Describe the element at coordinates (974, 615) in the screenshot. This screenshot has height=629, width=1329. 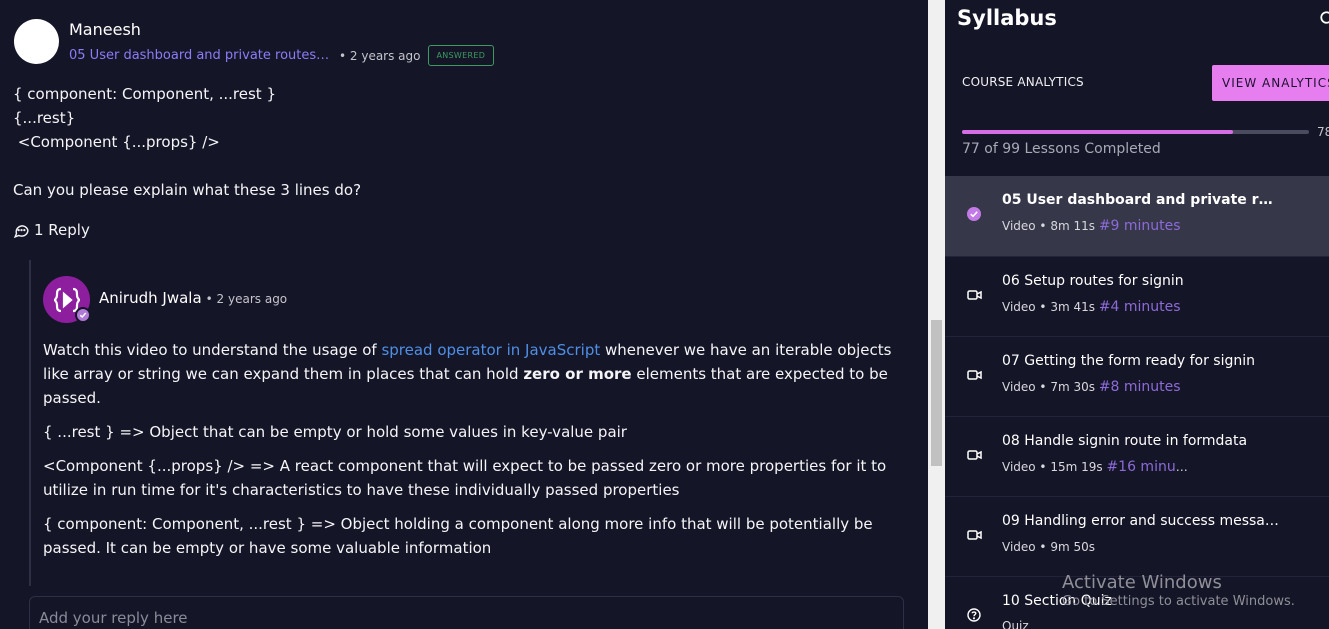
I see `question-circle-icon` at that location.